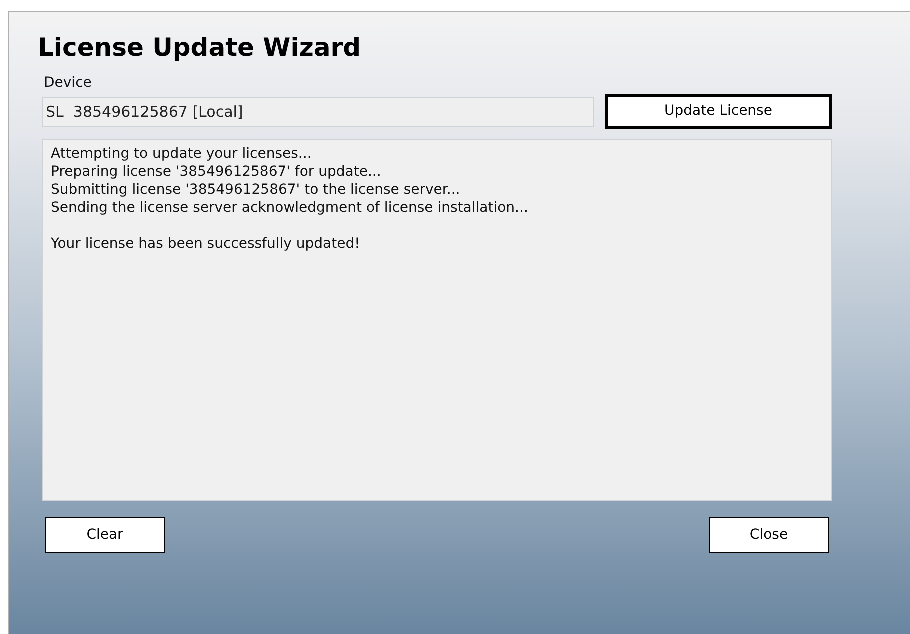 The image size is (910, 634). What do you see at coordinates (318, 111) in the screenshot?
I see `device-field: SL 385496125867 [Local]` at bounding box center [318, 111].